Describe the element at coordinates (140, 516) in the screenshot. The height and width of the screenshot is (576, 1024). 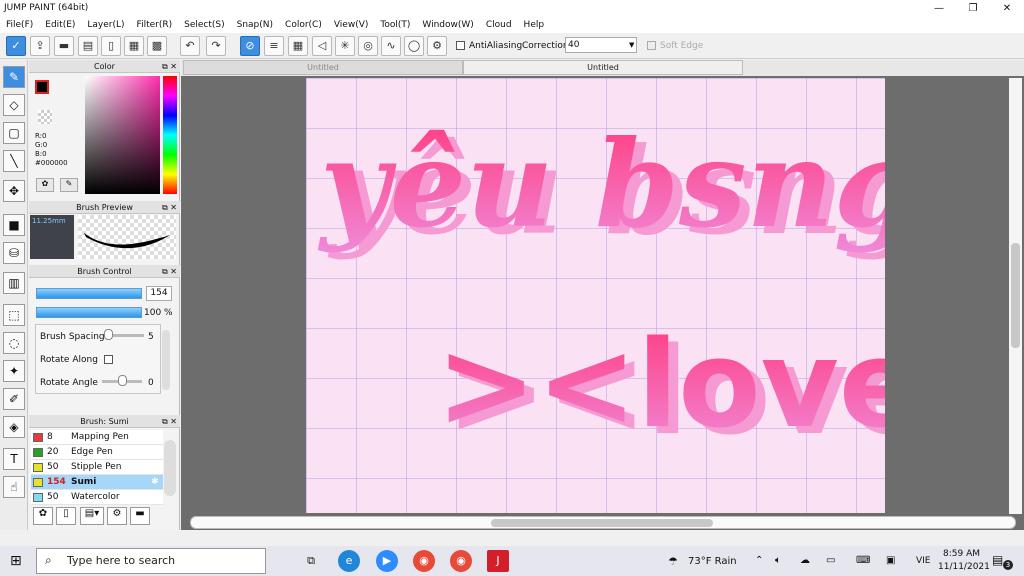
I see `brush-folder-open-icon: ▬` at that location.